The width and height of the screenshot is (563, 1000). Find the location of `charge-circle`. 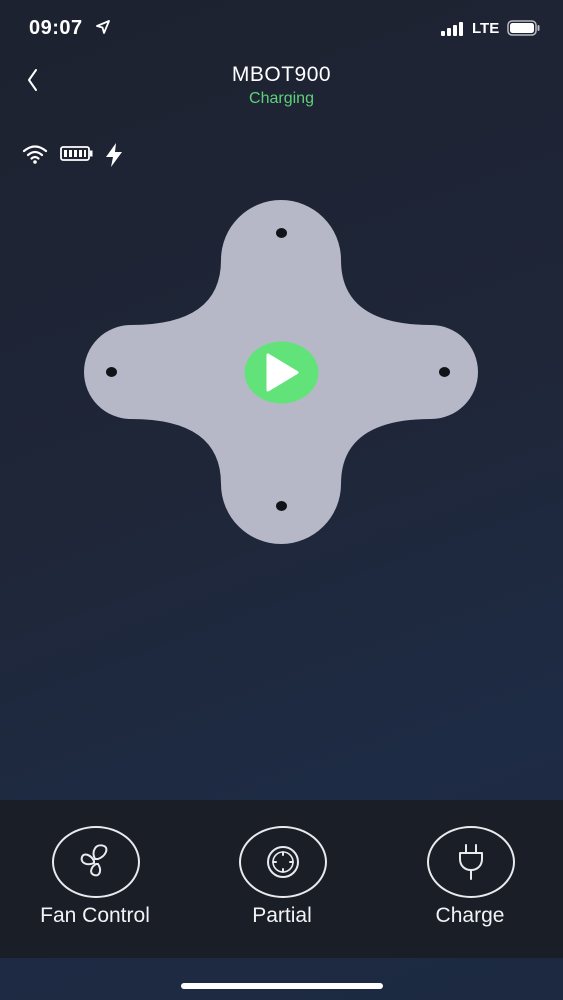

charge-circle is located at coordinates (471, 862).